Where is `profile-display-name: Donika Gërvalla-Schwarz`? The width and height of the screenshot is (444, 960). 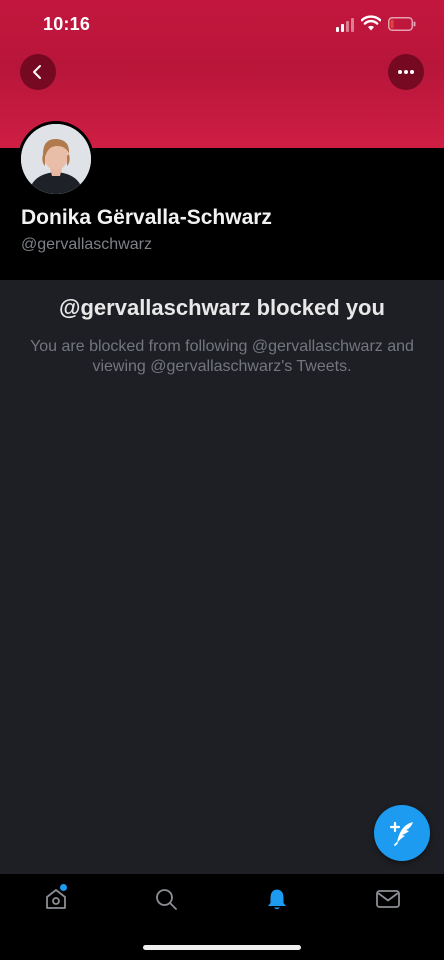
profile-display-name: Donika Gërvalla-Schwarz is located at coordinates (146, 217).